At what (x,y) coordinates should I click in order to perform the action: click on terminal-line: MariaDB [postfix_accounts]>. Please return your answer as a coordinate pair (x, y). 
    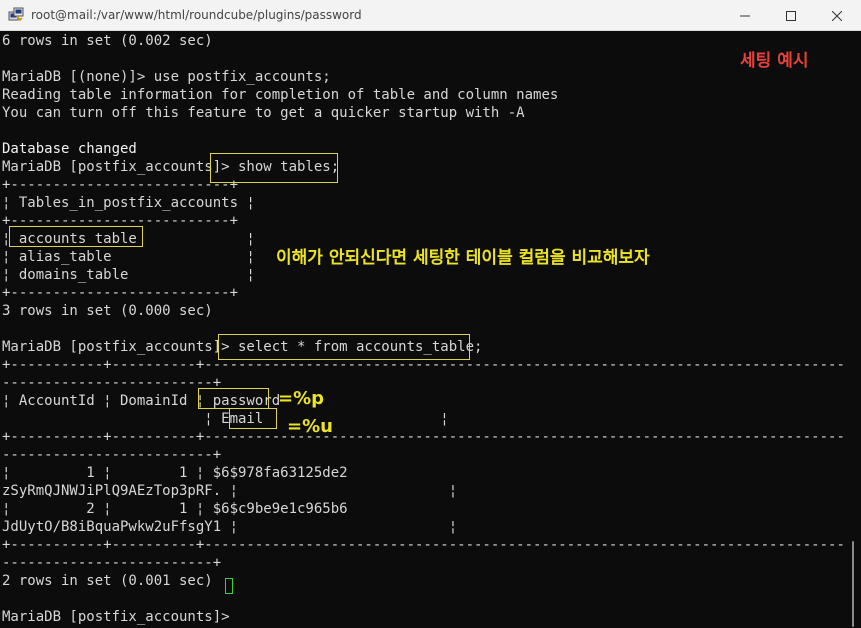
    Looking at the image, I should click on (120, 617).